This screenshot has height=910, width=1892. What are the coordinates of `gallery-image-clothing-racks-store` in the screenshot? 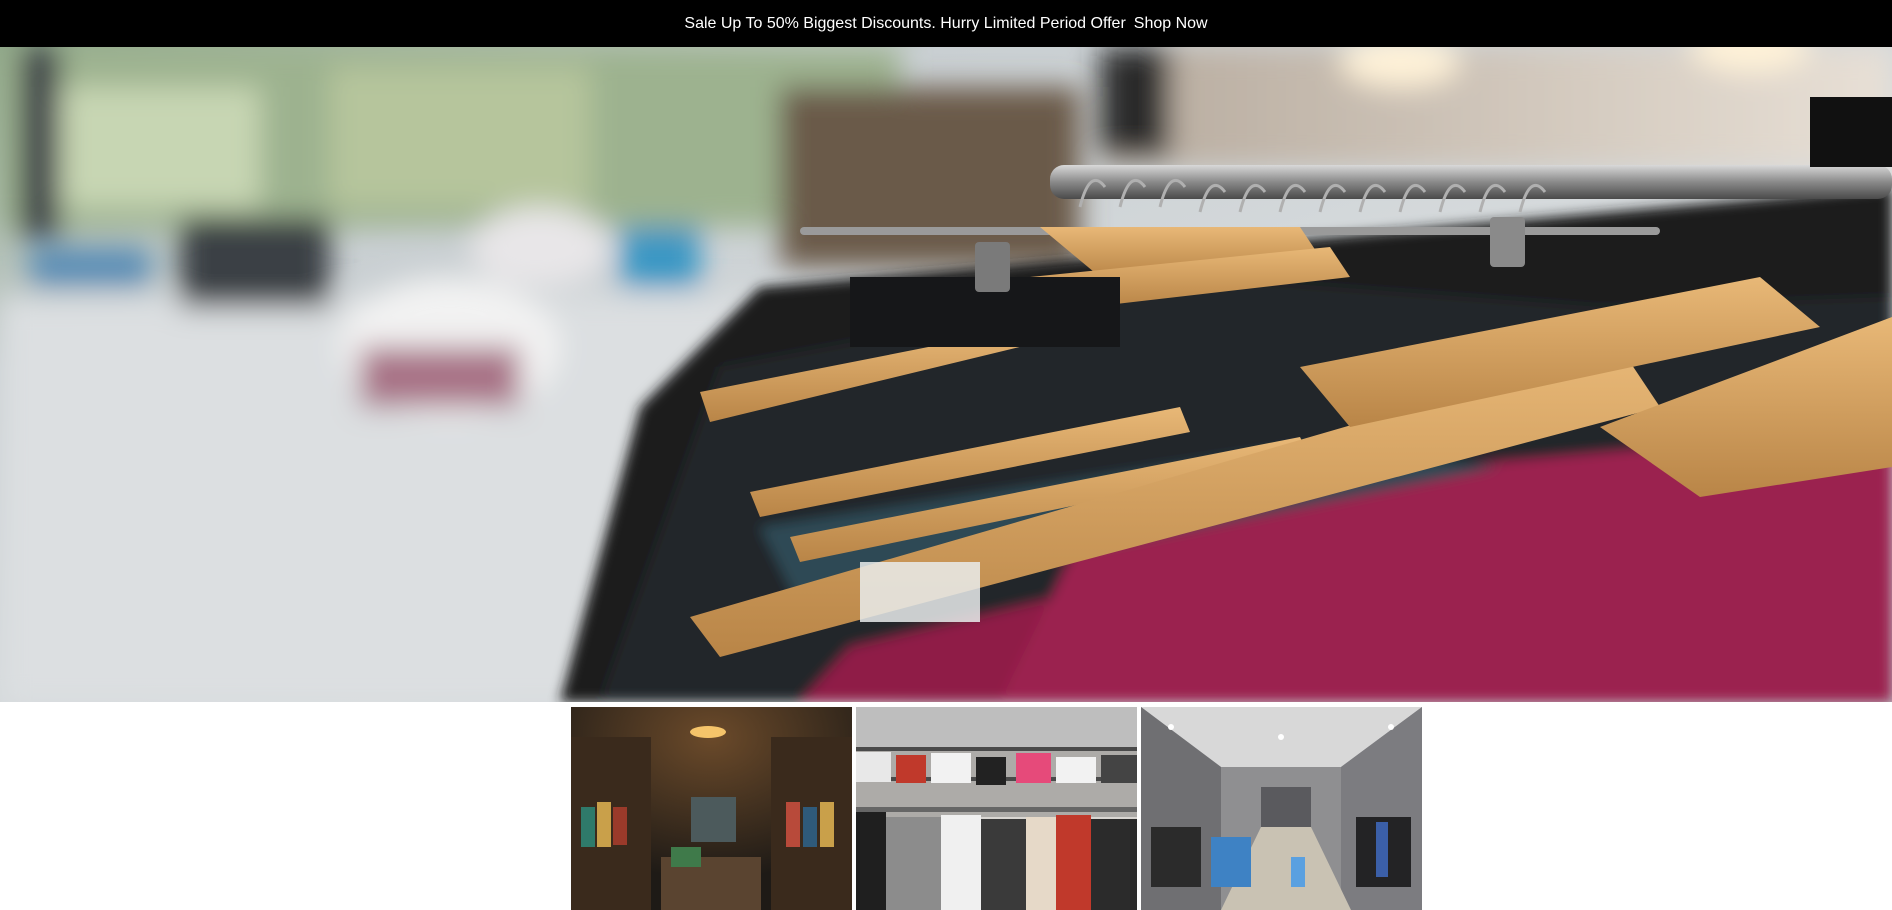 It's located at (996, 808).